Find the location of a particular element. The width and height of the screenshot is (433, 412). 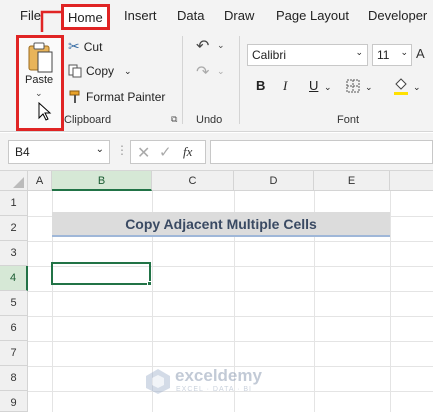

cut-button: ✂ Cut is located at coordinates (85, 46).